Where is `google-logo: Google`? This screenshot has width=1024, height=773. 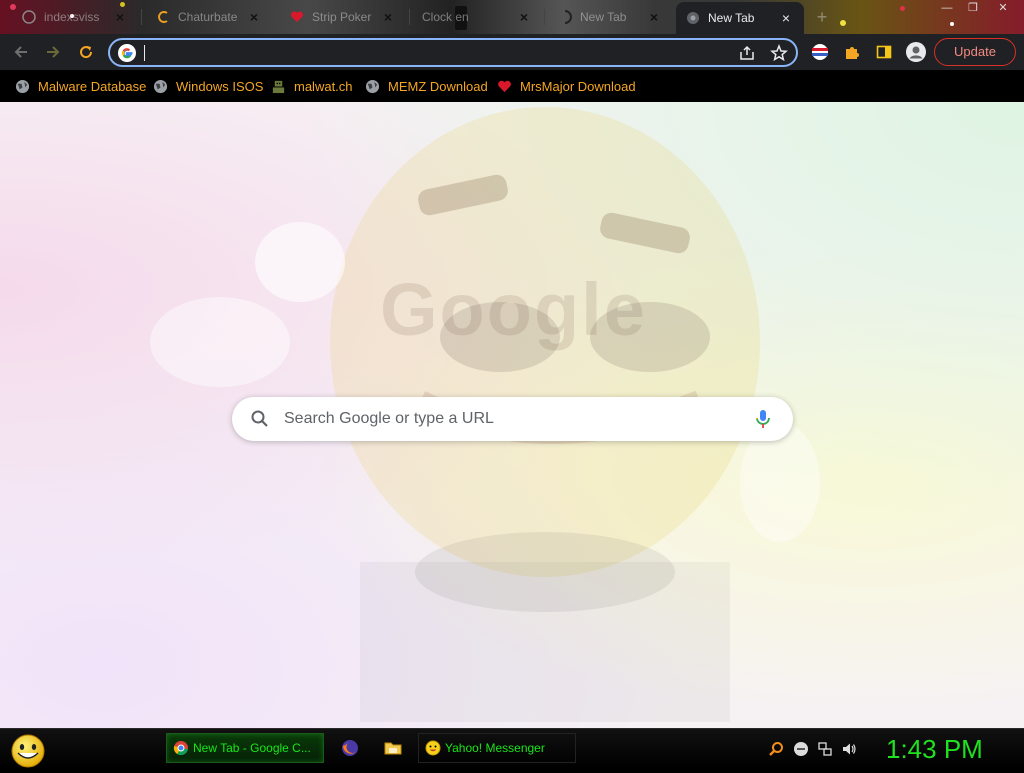
google-logo: Google is located at coordinates (513, 309).